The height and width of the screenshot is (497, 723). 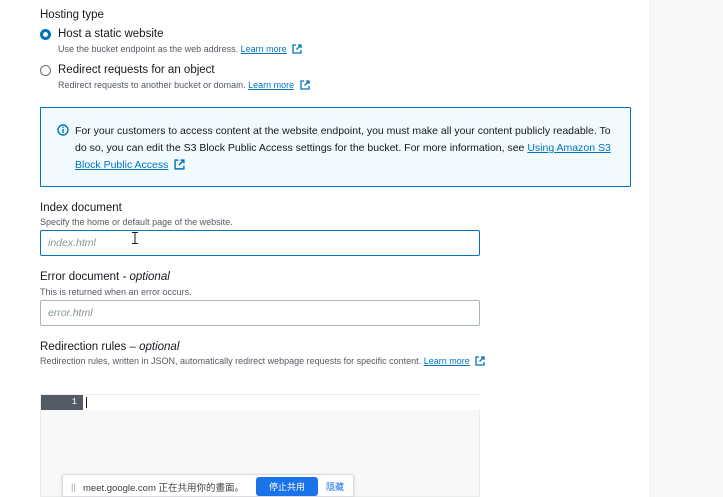 What do you see at coordinates (83, 347) in the screenshot?
I see `redirection-rules-label-text: Redirection rules` at bounding box center [83, 347].